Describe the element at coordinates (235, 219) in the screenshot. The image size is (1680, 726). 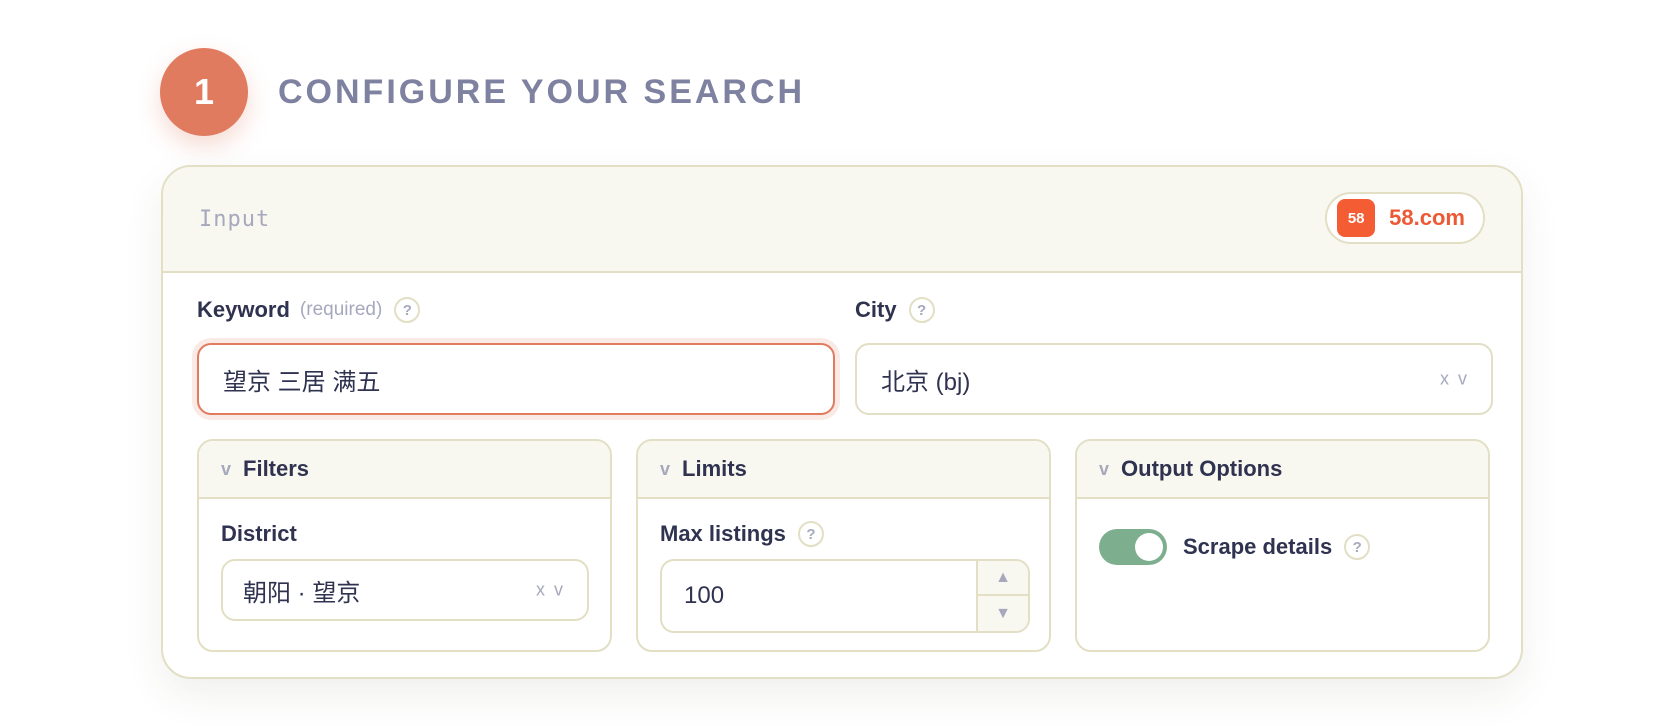
I see `card-header-label: Input` at that location.